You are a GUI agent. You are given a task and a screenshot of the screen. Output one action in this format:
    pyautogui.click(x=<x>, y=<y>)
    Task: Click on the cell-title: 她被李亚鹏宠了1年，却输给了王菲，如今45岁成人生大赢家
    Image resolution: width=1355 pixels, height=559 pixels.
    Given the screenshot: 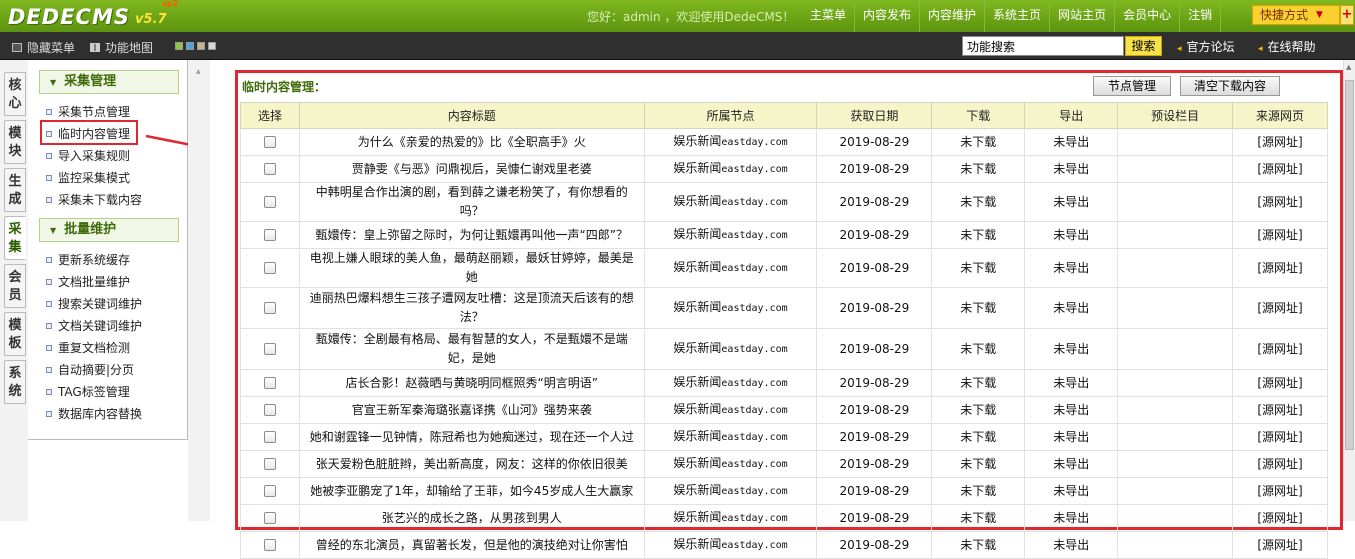 What is the action you would take?
    pyautogui.click(x=471, y=491)
    